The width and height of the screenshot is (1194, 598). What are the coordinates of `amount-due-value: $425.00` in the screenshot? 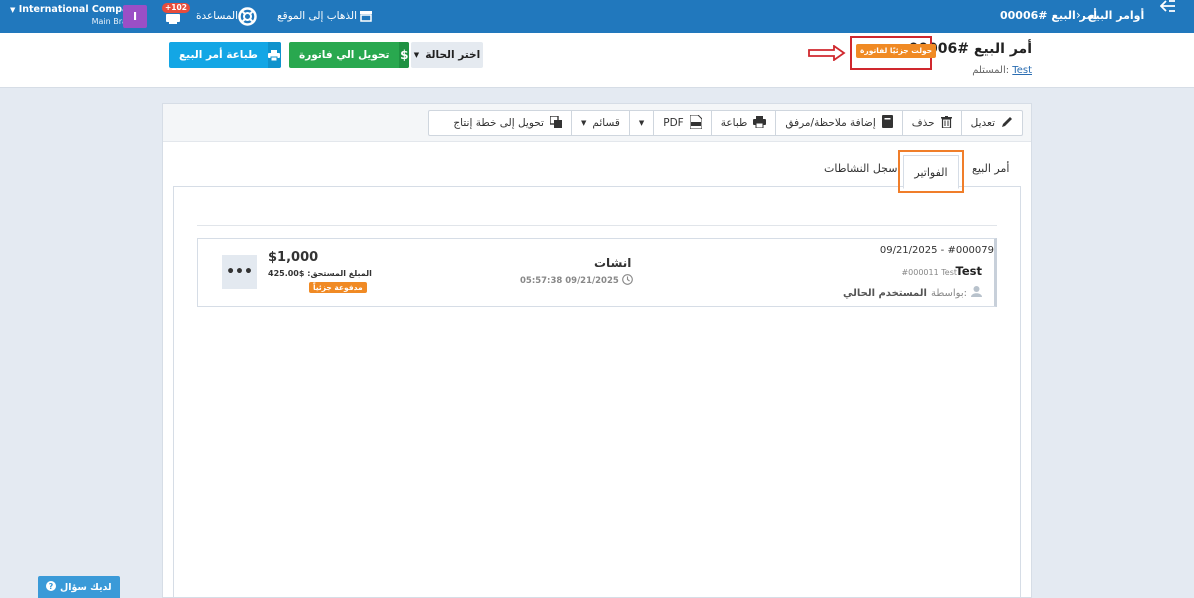 It's located at (286, 273).